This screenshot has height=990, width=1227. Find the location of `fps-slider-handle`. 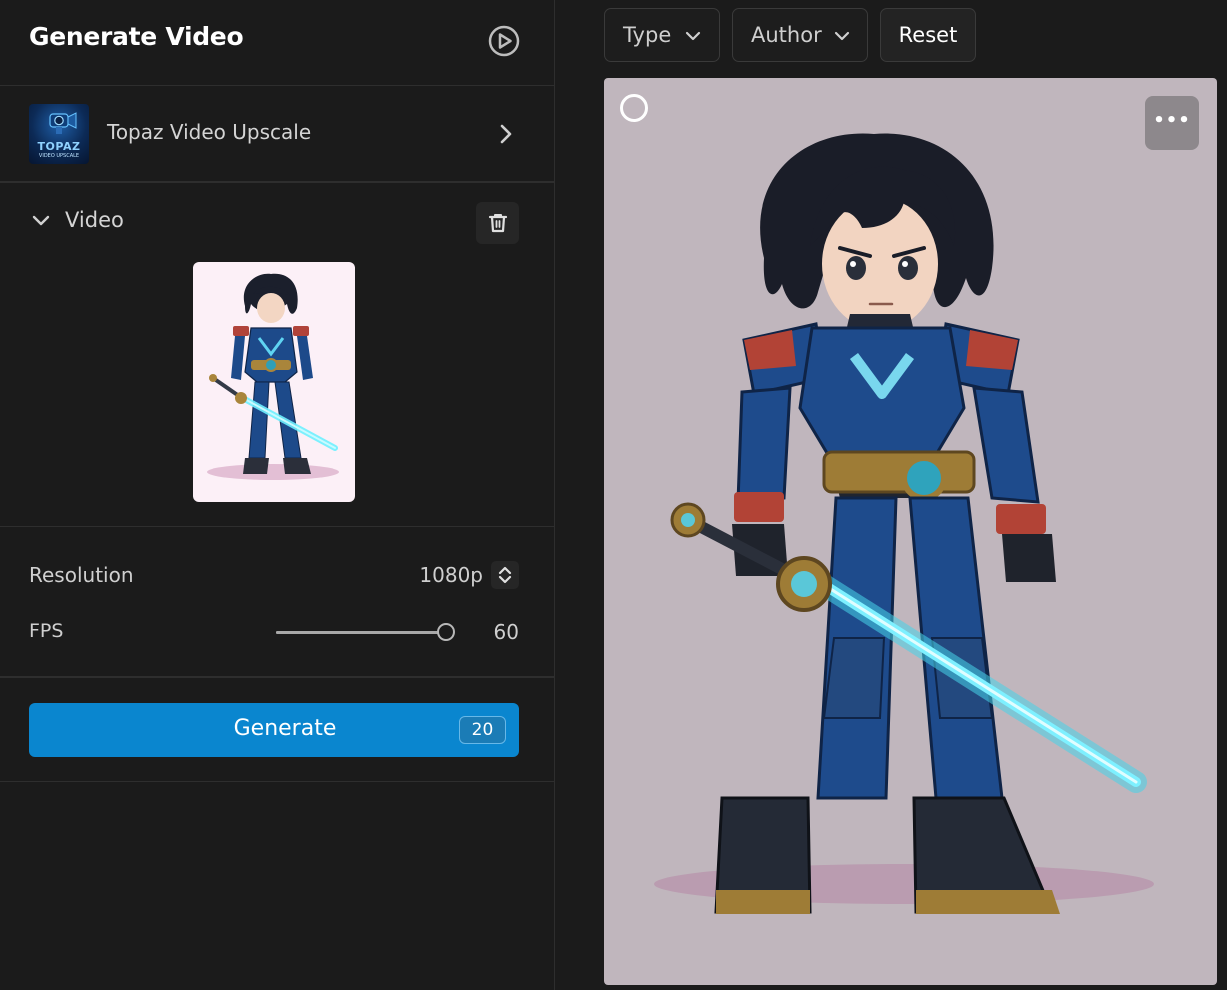

fps-slider-handle is located at coordinates (446, 632).